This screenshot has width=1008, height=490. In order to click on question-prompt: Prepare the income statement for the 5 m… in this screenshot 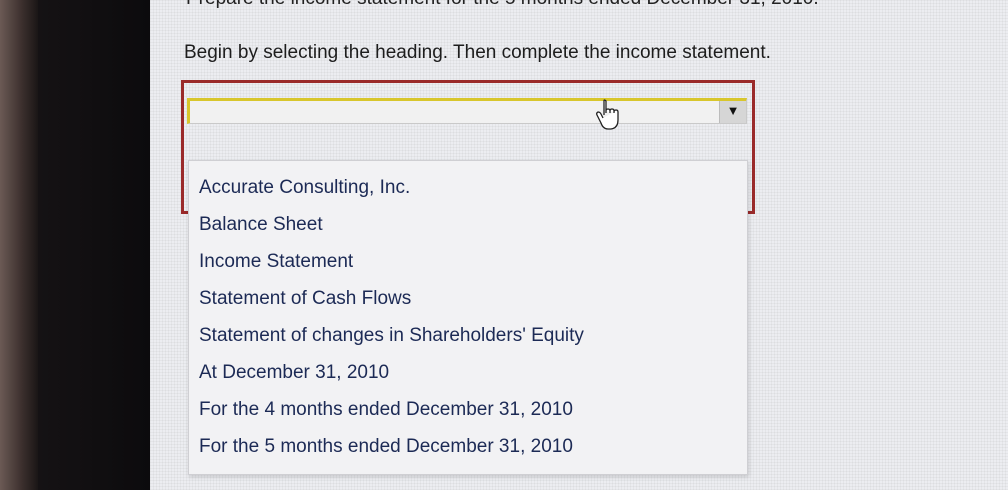, I will do `click(502, 5)`.